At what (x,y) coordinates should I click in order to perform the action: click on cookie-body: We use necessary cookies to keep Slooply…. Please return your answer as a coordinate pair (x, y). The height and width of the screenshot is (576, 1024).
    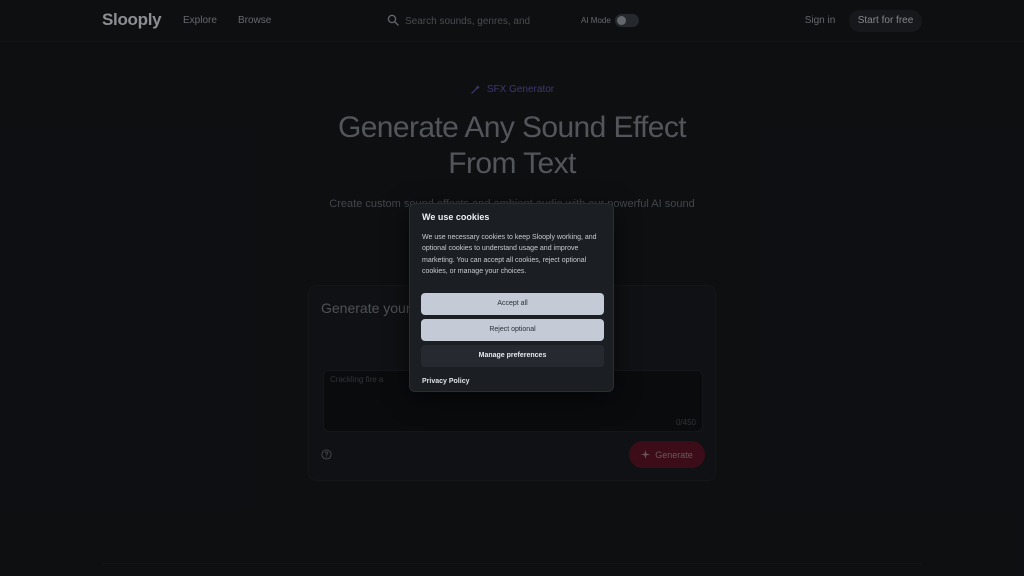
    Looking at the image, I should click on (509, 254).